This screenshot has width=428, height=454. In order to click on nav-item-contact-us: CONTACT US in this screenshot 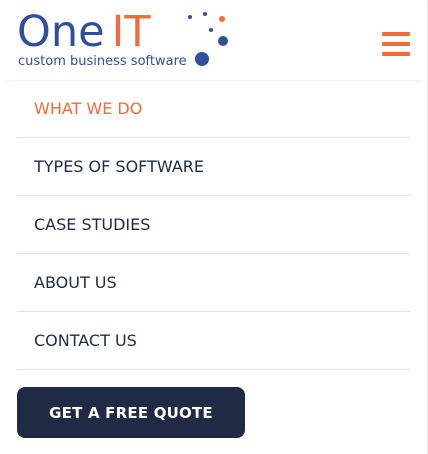, I will do `click(213, 341)`.